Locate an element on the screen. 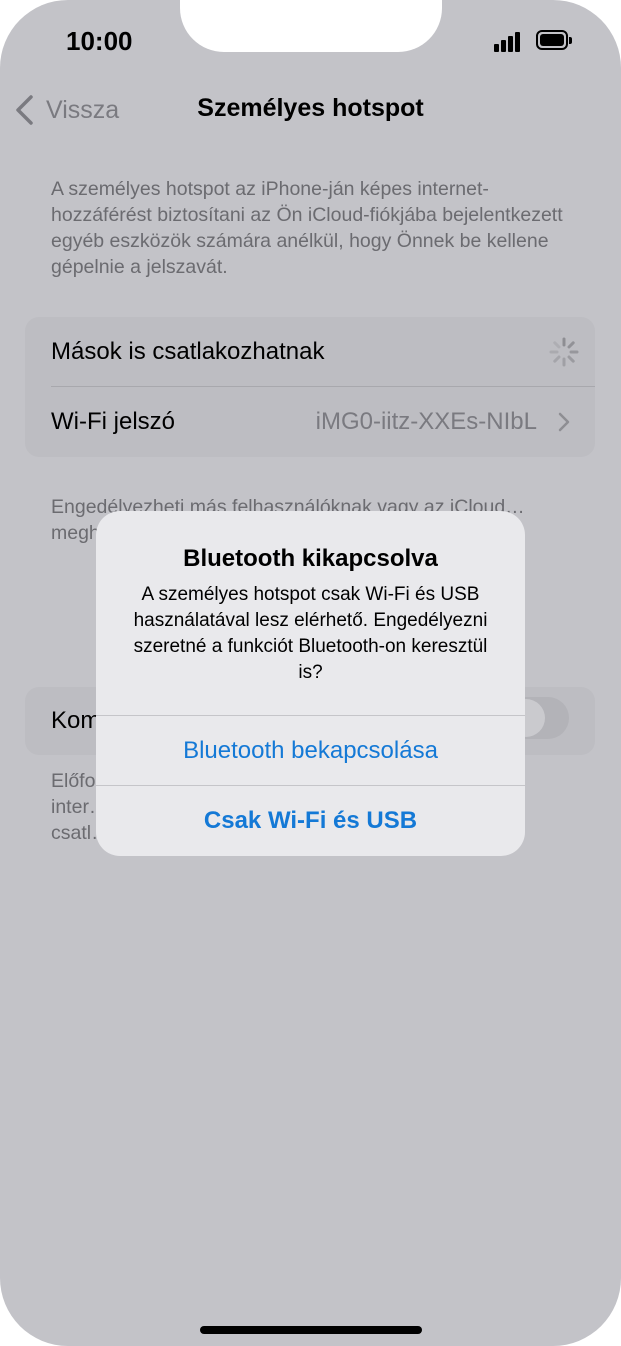 This screenshot has height=1346, width=621. allow-others-row: Mások is csatlakozhatnak is located at coordinates (310, 352).